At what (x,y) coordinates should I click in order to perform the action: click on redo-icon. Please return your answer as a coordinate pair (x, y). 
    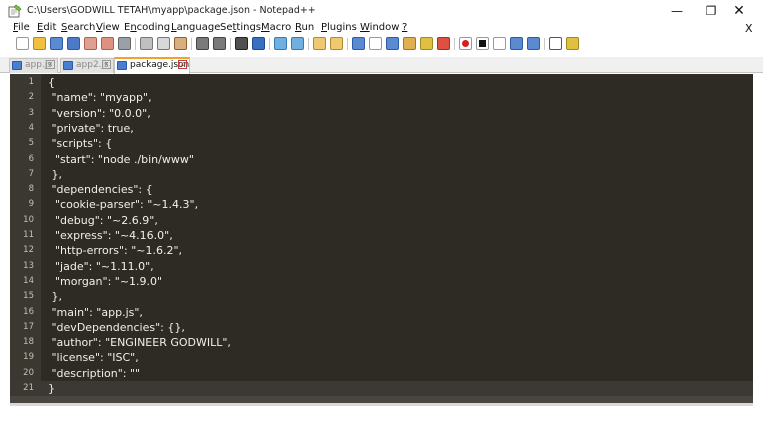
    Looking at the image, I should click on (219, 43).